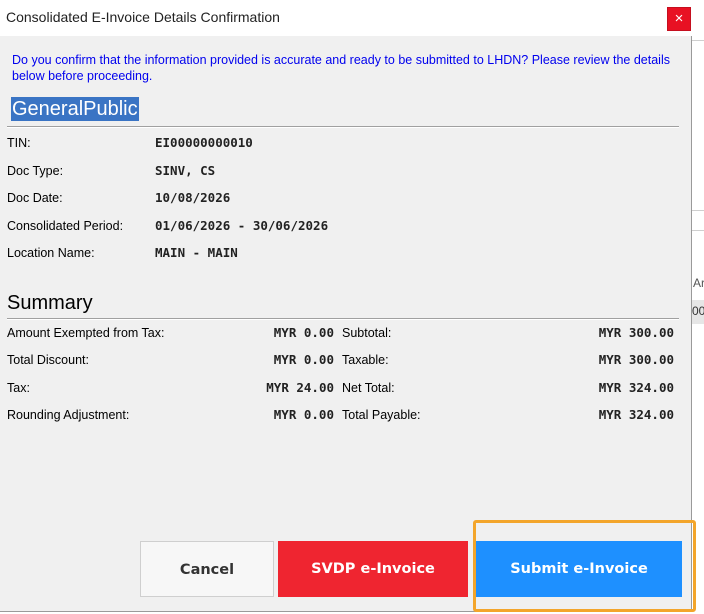 The height and width of the screenshot is (614, 704). Describe the element at coordinates (68, 415) in the screenshot. I see `rounding-label: Rounding Adjustment:` at that location.